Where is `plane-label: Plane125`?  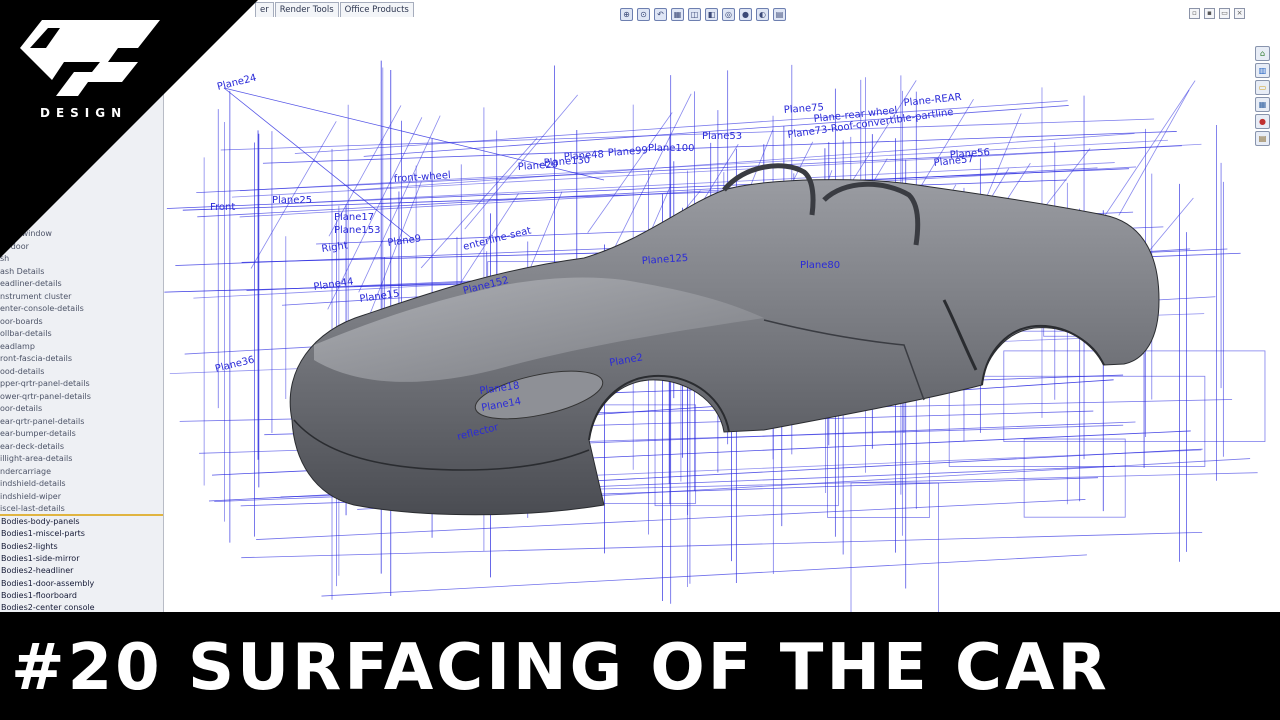 plane-label: Plane125 is located at coordinates (664, 260).